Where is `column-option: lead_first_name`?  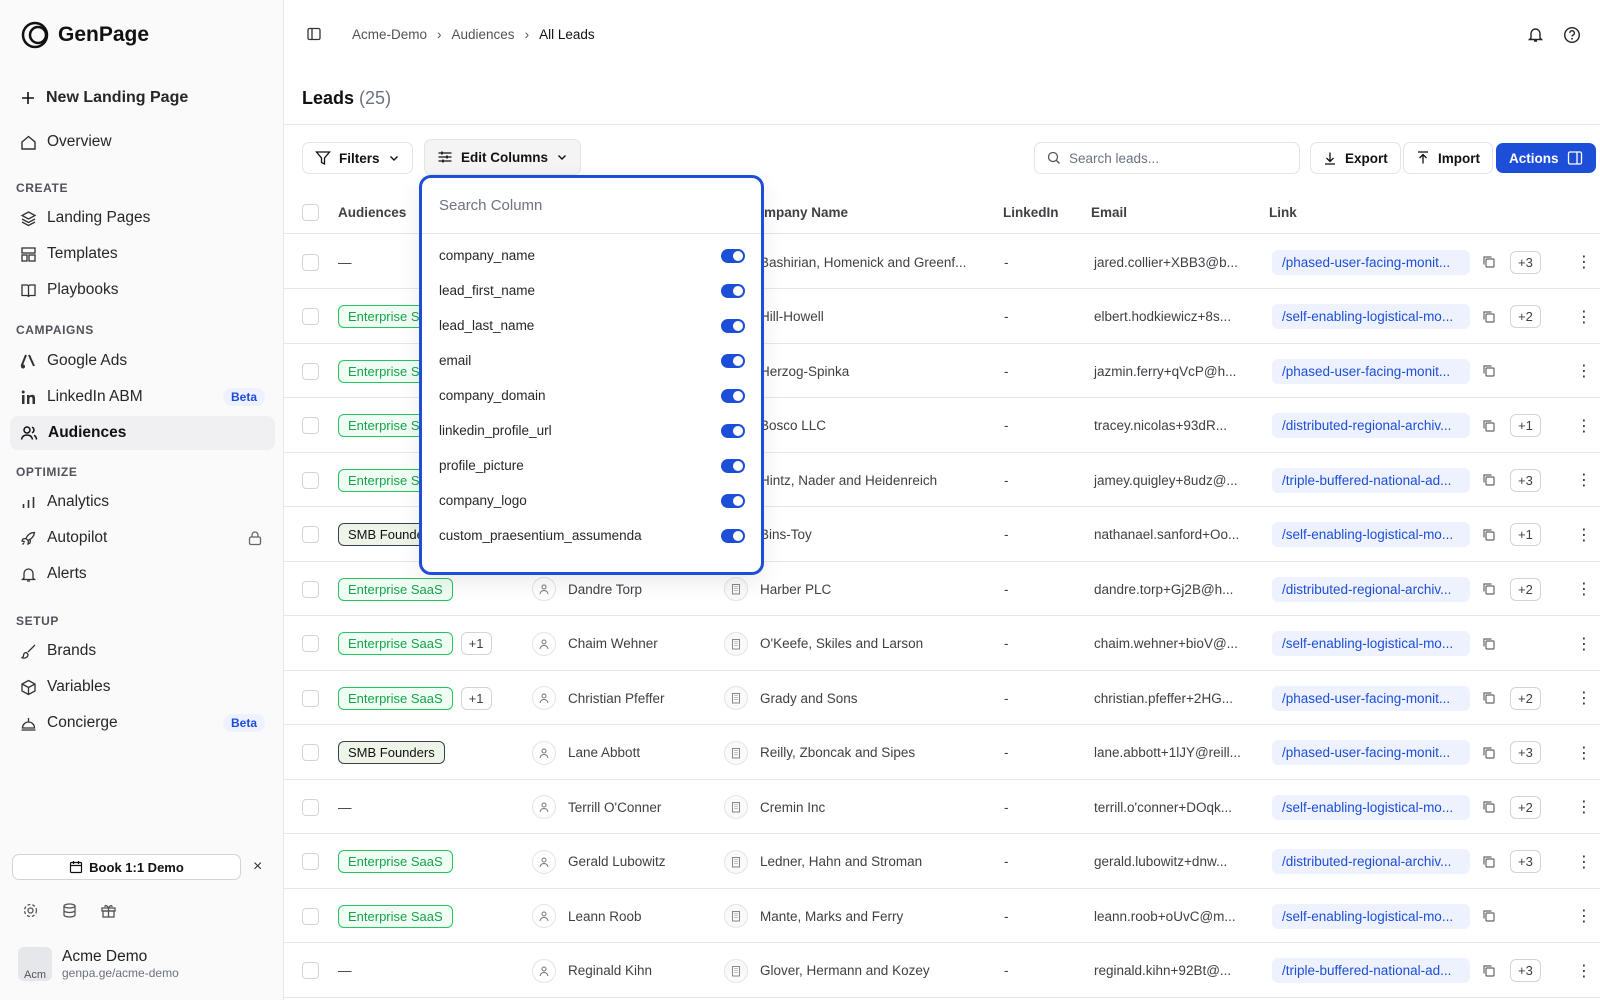 column-option: lead_first_name is located at coordinates (591, 290).